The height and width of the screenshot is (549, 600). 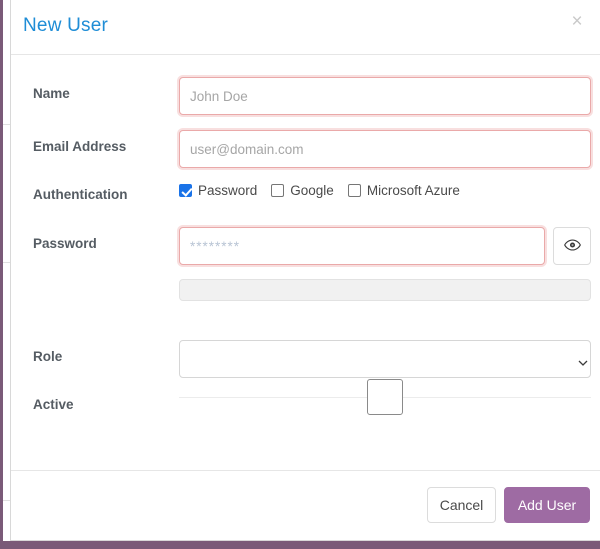 I want to click on auth-option-google: Google, so click(x=302, y=190).